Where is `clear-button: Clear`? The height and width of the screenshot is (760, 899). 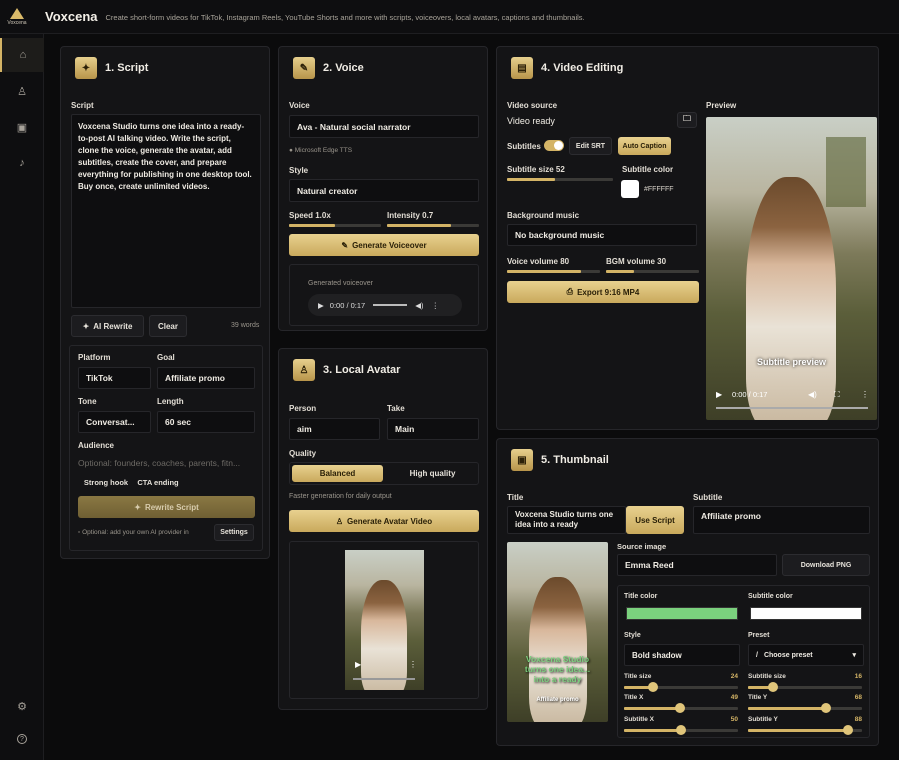
clear-button: Clear is located at coordinates (168, 326).